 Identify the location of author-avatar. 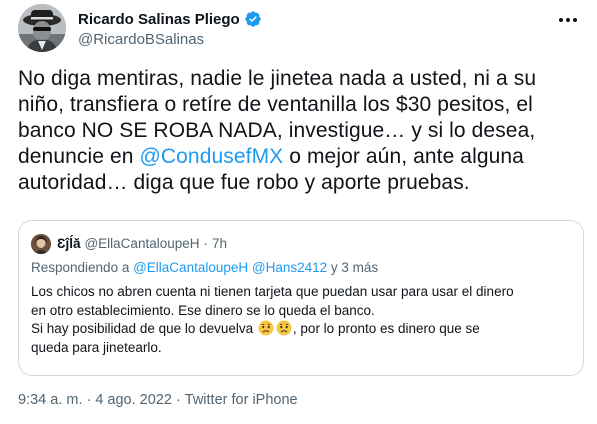
(42, 28).